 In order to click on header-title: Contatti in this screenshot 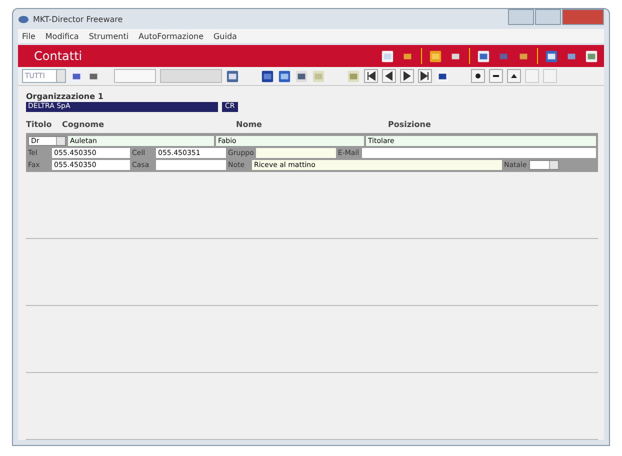, I will do `click(58, 56)`.